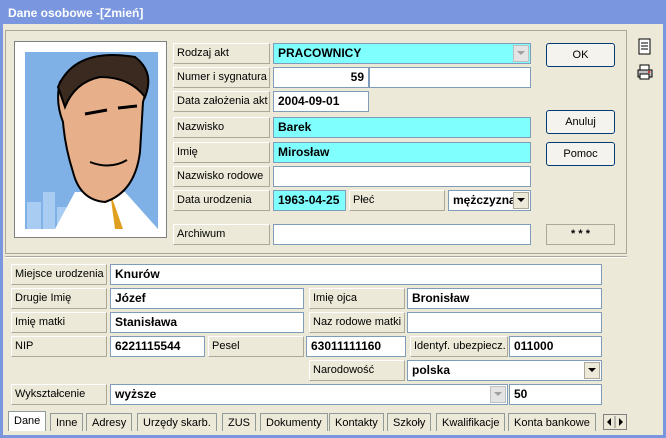  What do you see at coordinates (402, 53) in the screenshot?
I see `rodzaj-akt-select: PRACOWNICY` at bounding box center [402, 53].